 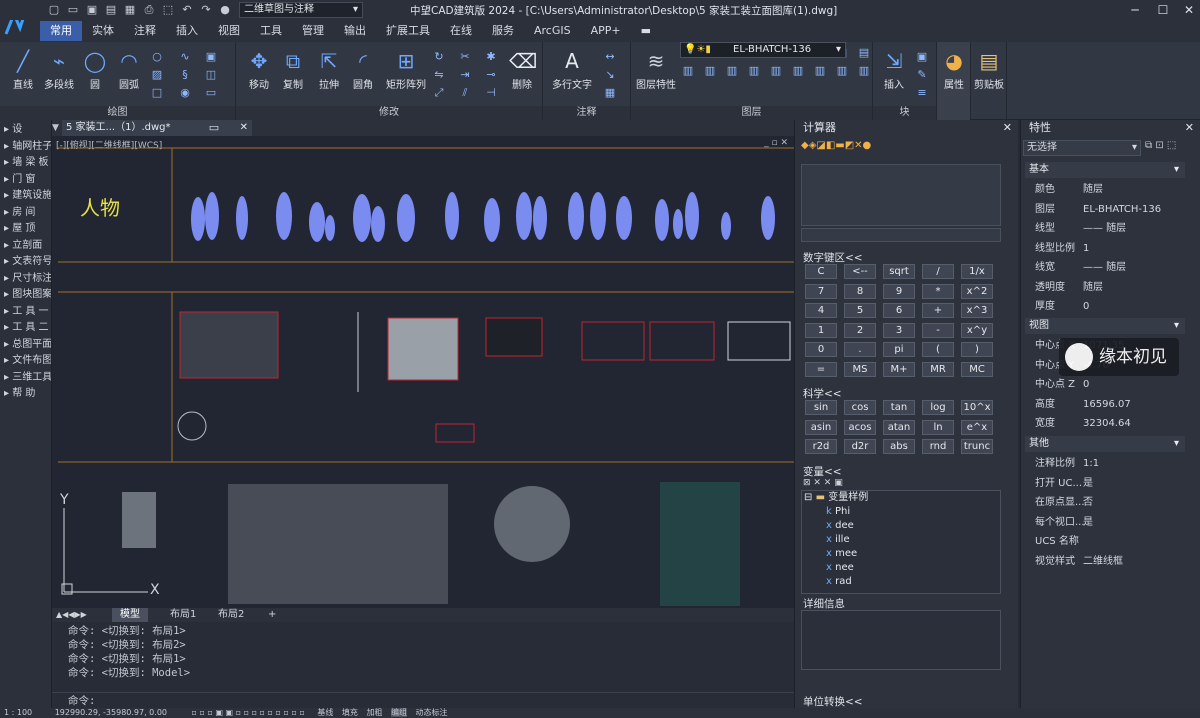 What do you see at coordinates (503, 31) in the screenshot?
I see `tab-service: 服务` at bounding box center [503, 31].